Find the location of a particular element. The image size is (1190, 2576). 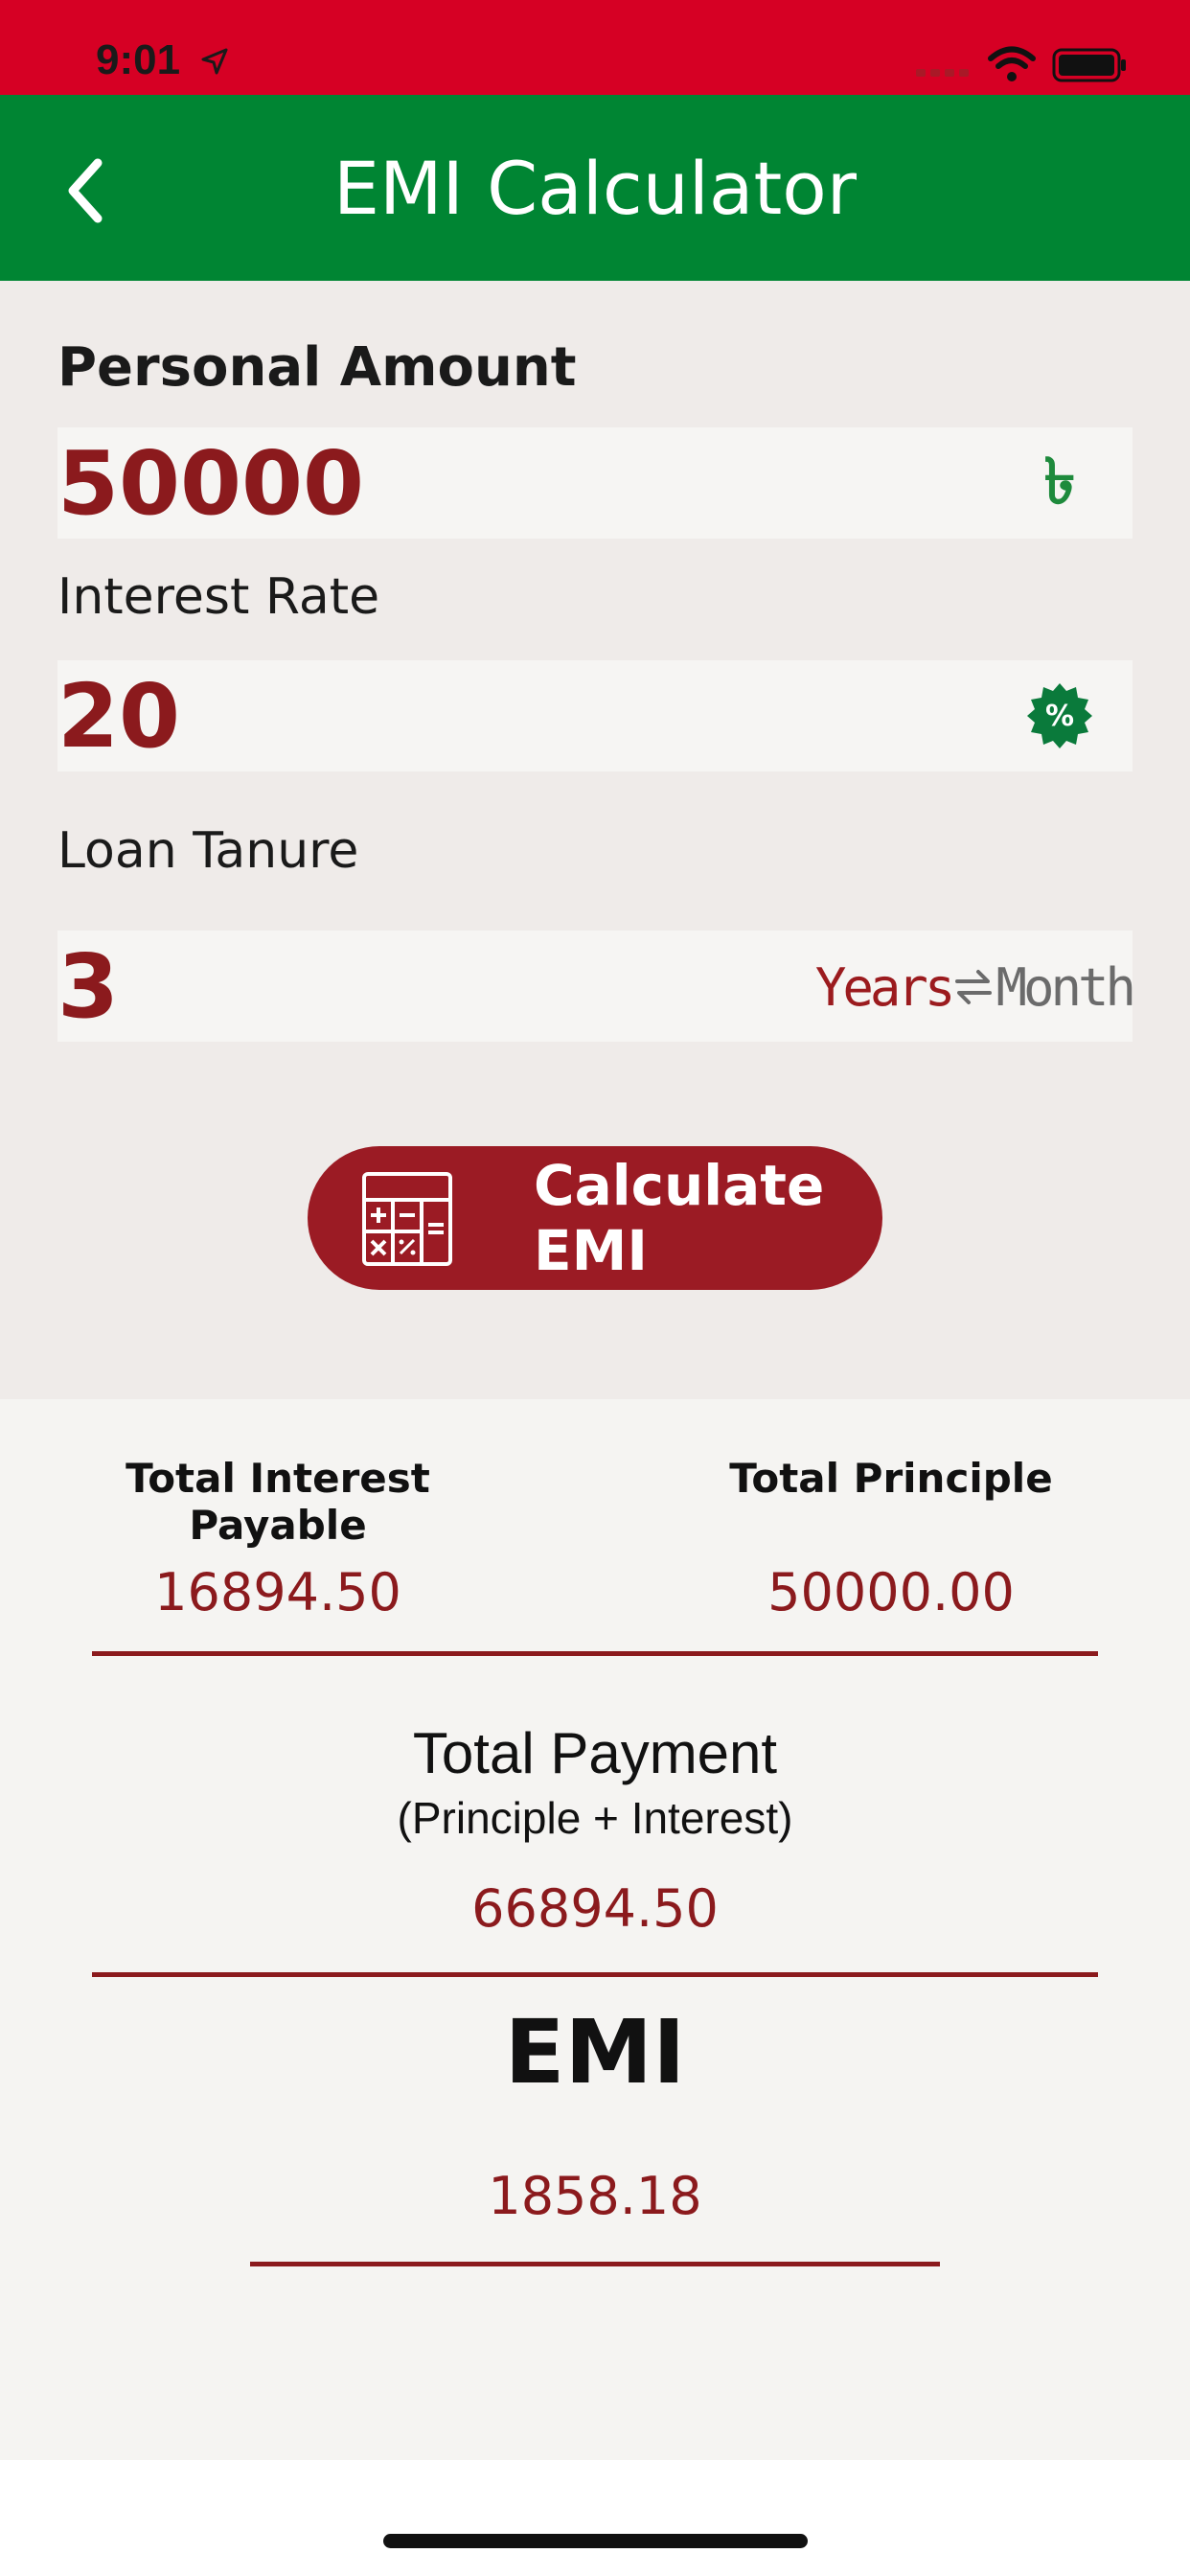

unit-month-label: Month is located at coordinates (1066, 987).